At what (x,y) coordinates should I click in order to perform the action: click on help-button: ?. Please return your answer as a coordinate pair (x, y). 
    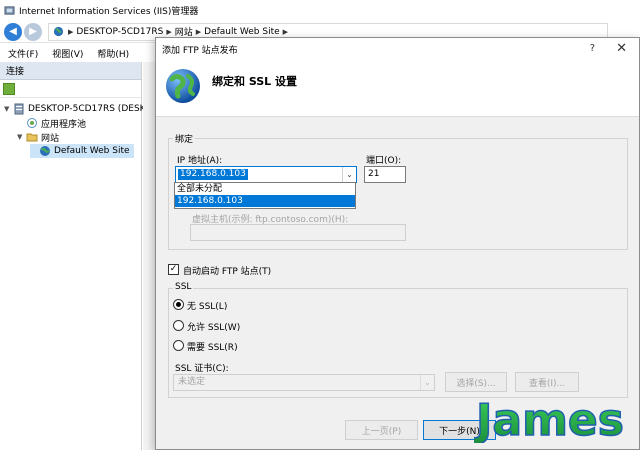
    Looking at the image, I should click on (592, 48).